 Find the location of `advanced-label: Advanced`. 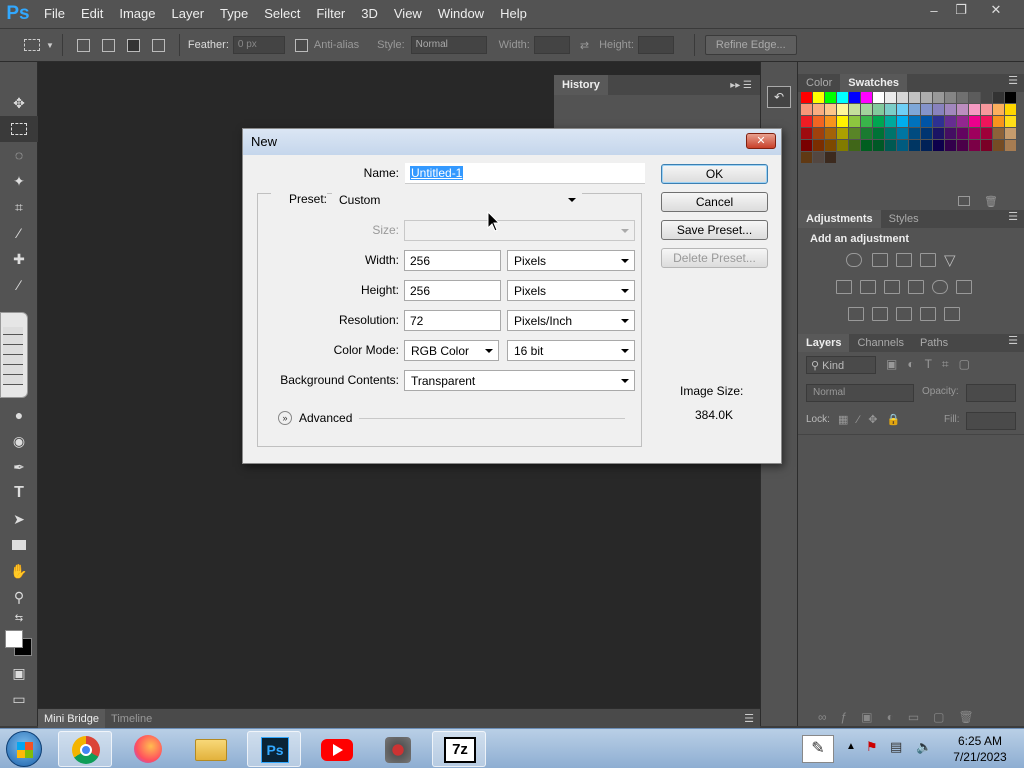

advanced-label: Advanced is located at coordinates (325, 418).